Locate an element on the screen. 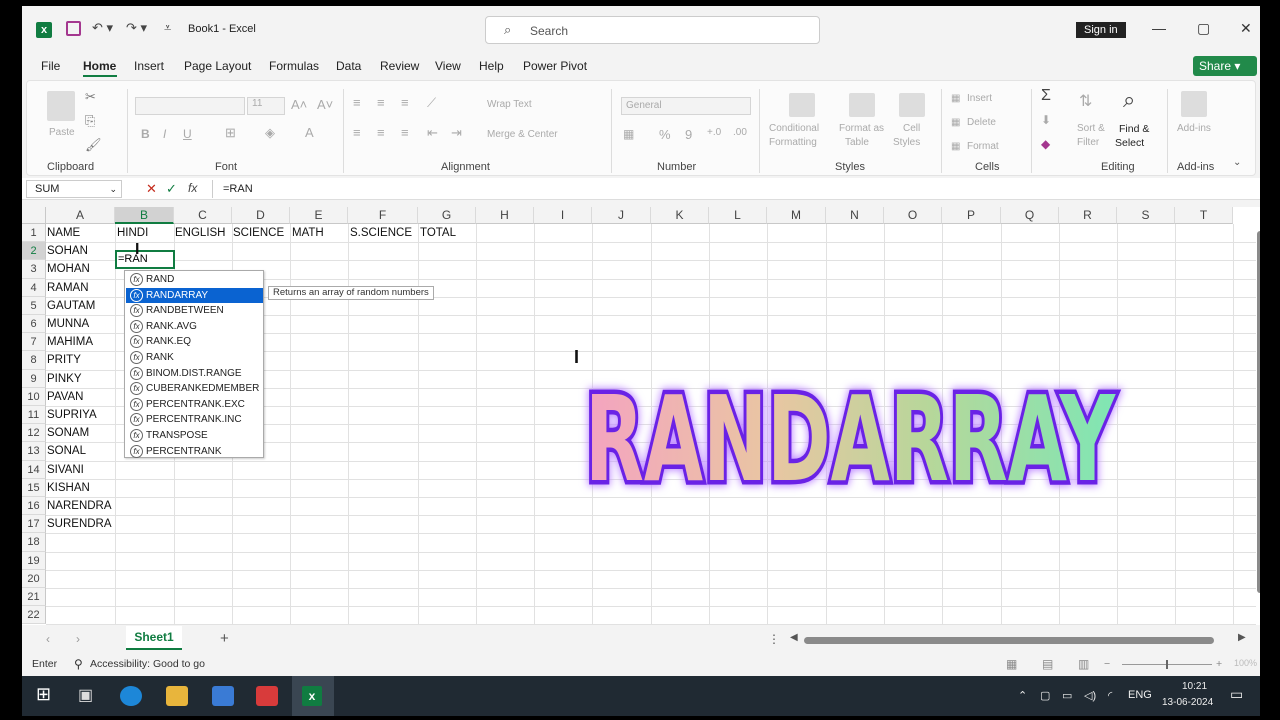  normal-view-icon: ▦ is located at coordinates (1011, 664).